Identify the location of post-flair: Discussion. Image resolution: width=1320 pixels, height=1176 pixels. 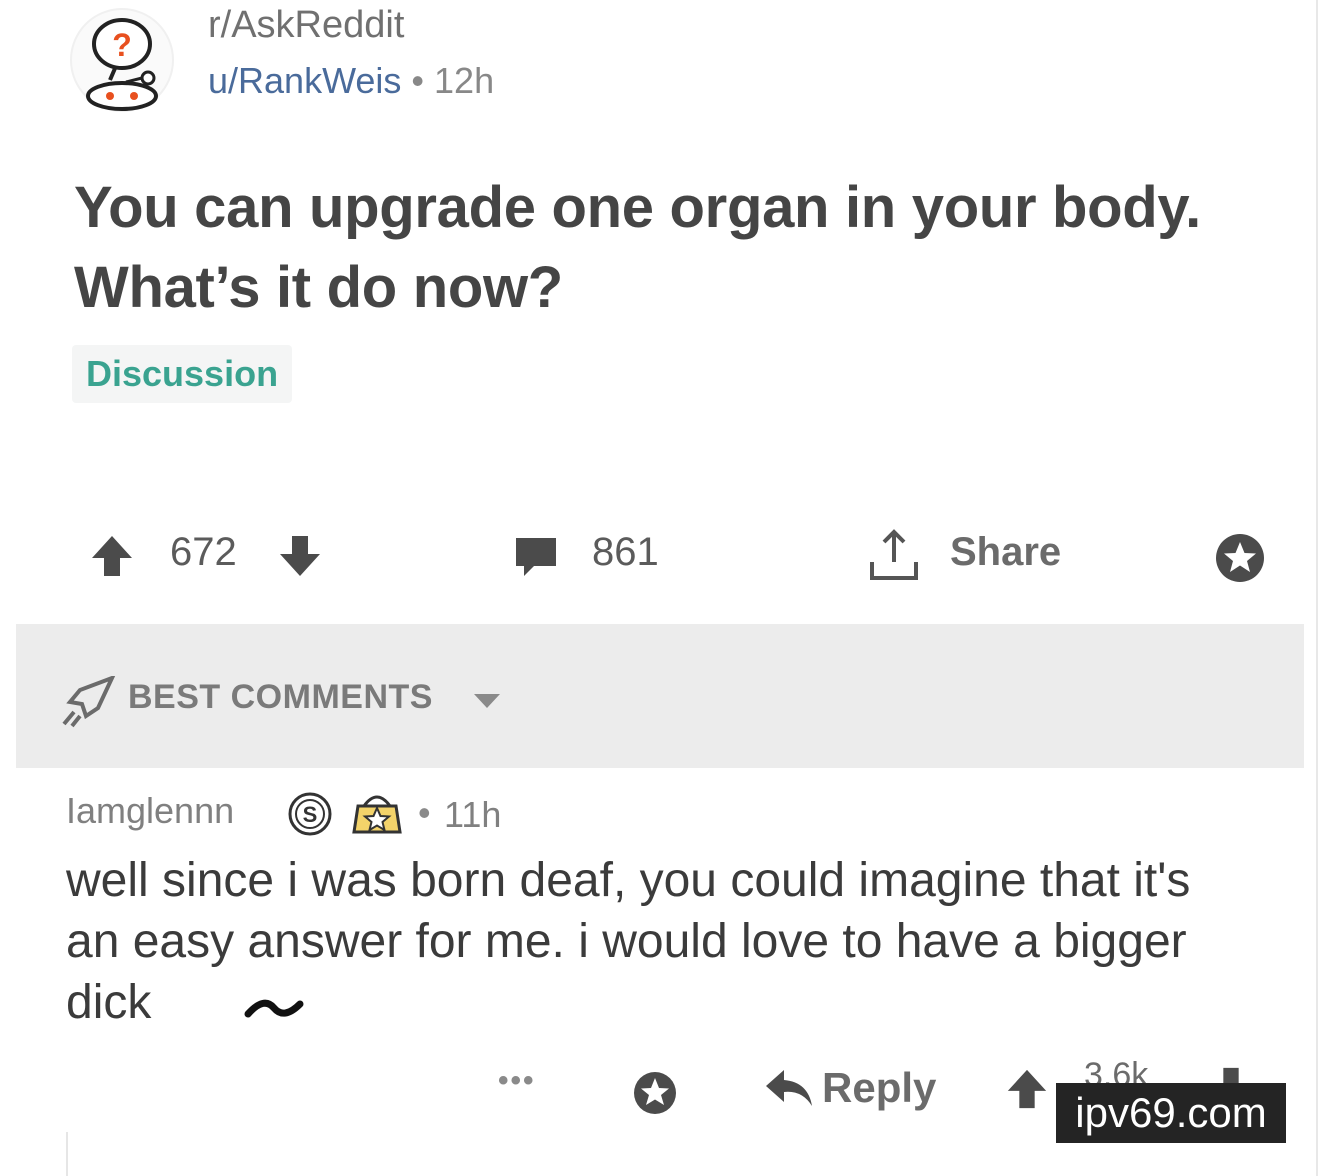
(182, 374).